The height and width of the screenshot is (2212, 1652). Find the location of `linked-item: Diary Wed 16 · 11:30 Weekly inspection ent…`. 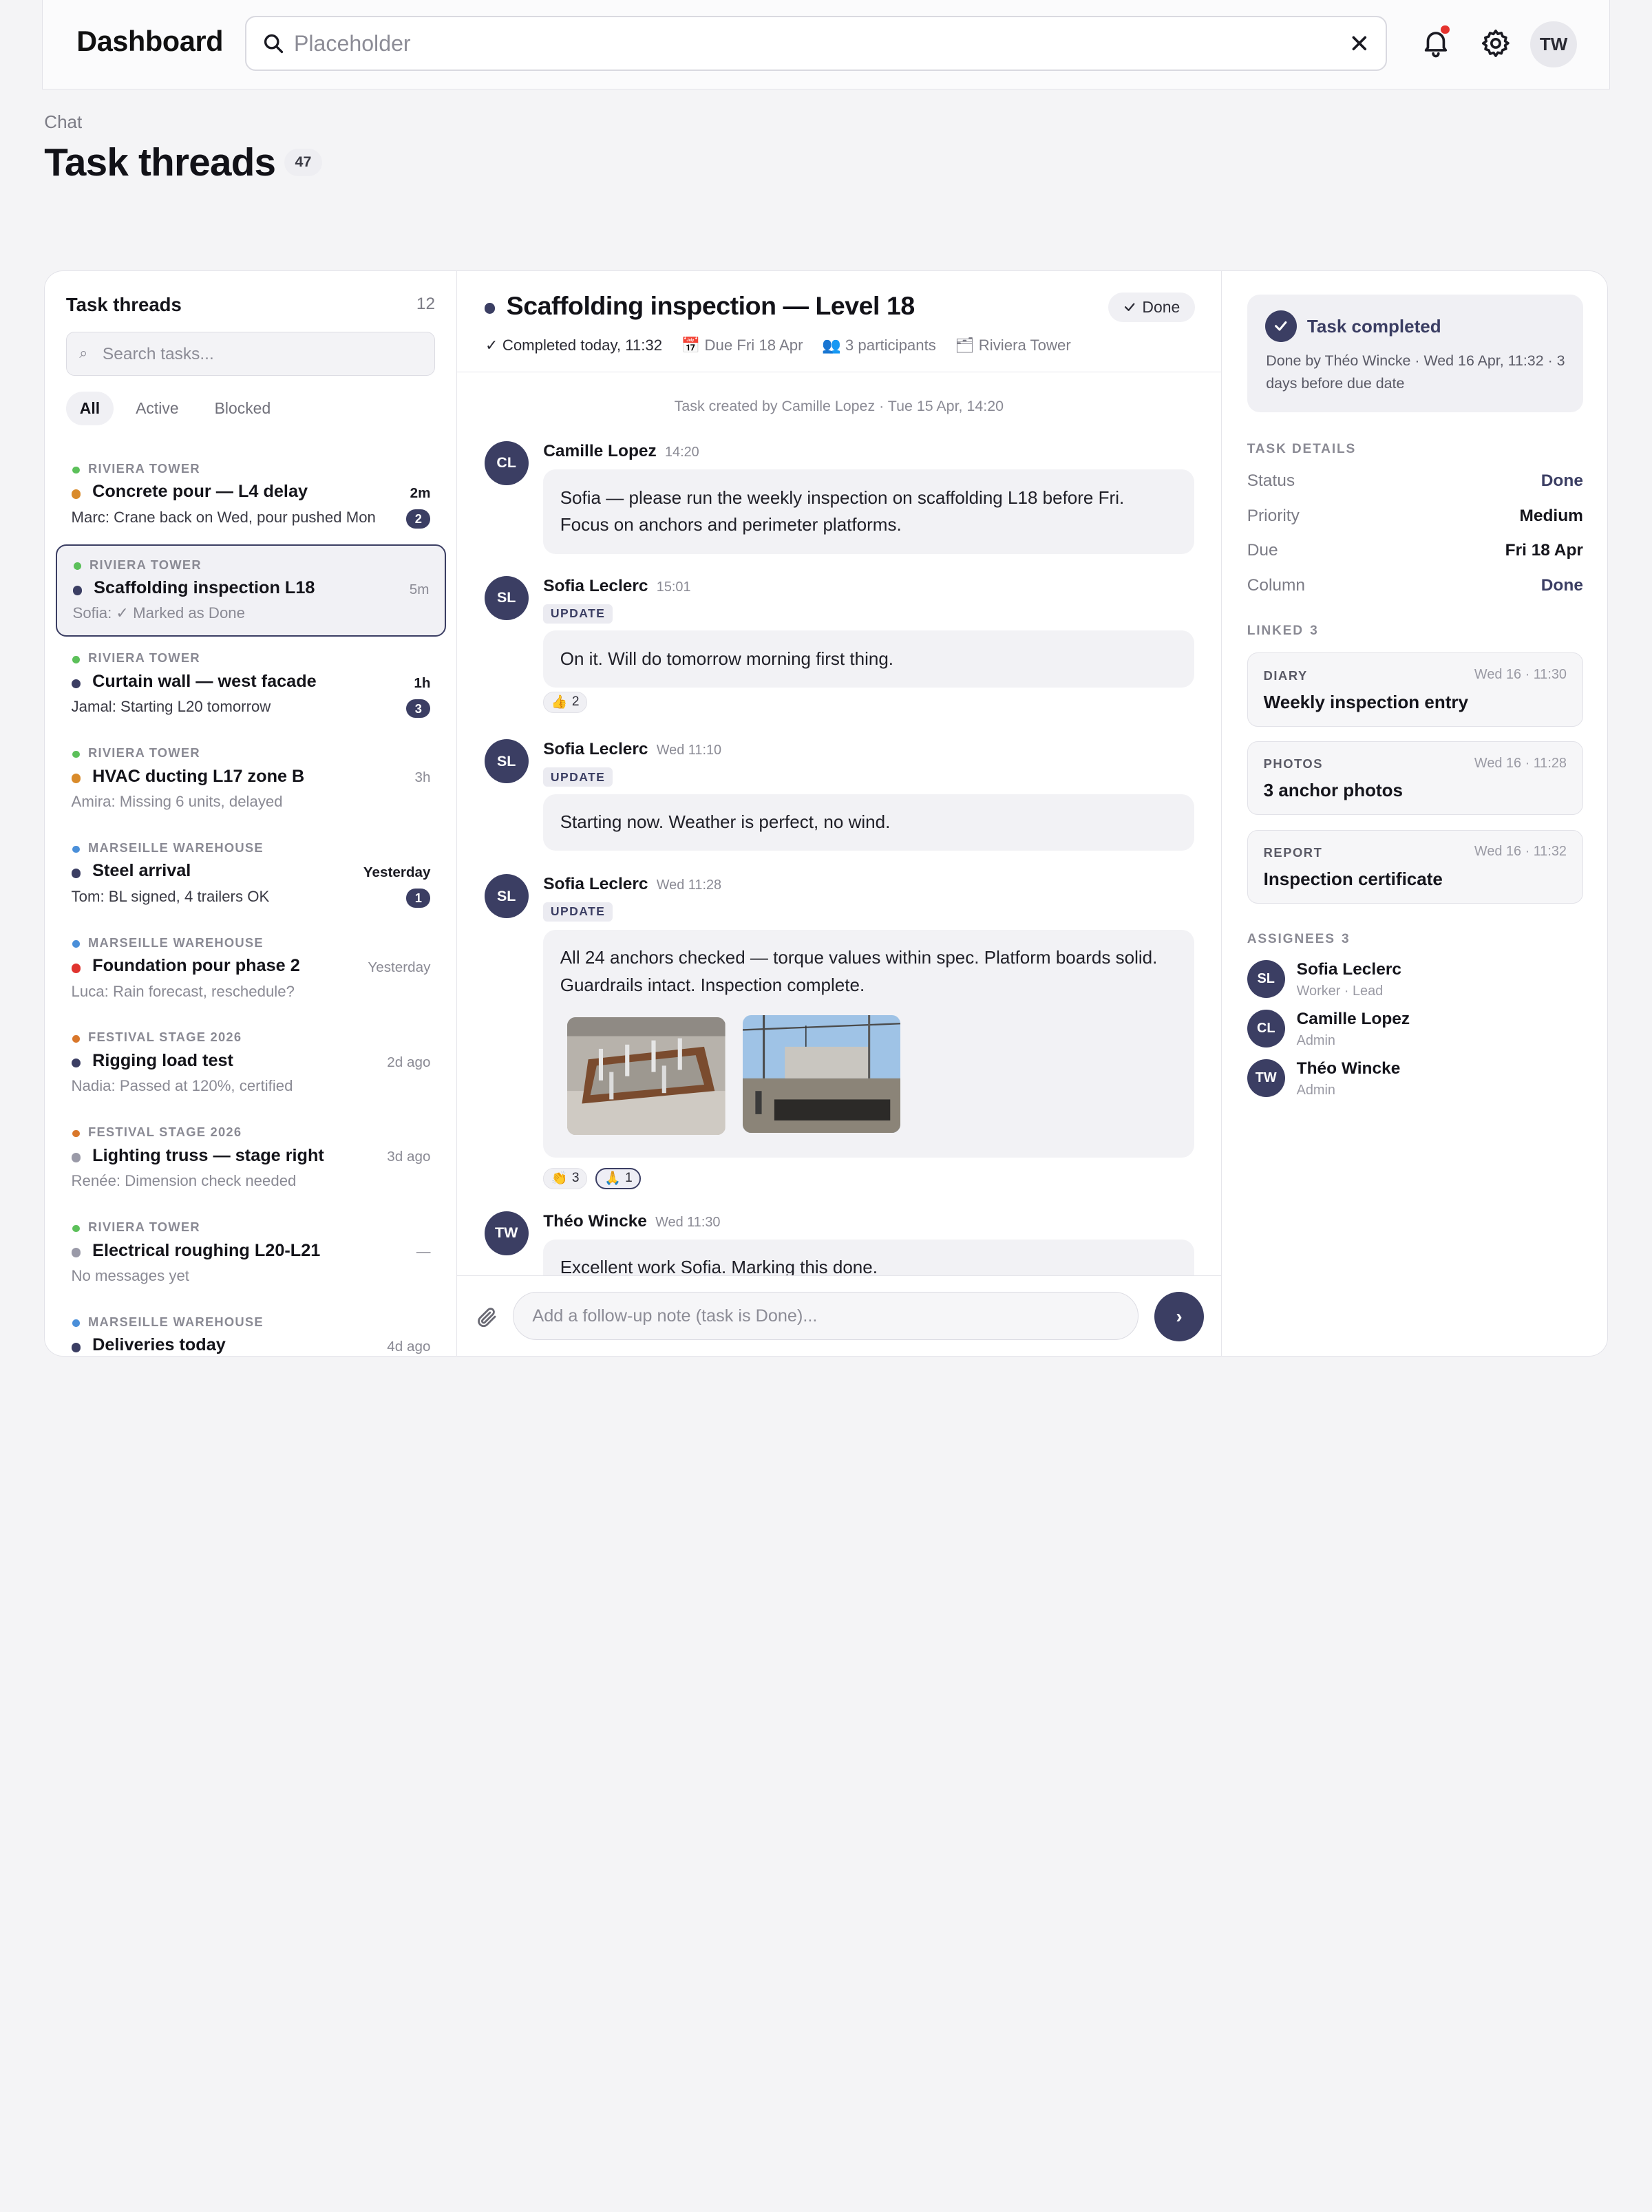

linked-item: Diary Wed 16 · 11:30 Weekly inspection ent… is located at coordinates (1415, 689).